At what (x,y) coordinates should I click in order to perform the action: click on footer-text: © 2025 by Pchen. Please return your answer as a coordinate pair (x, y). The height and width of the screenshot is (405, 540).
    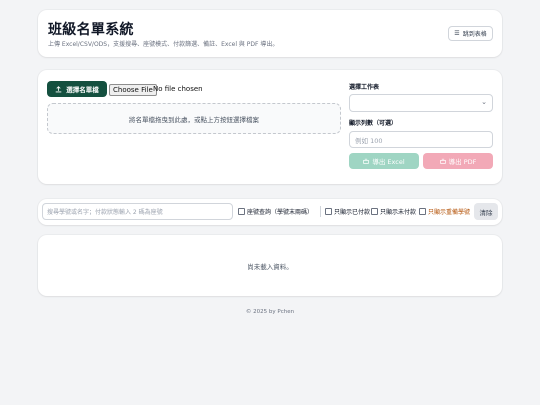
    Looking at the image, I should click on (270, 312).